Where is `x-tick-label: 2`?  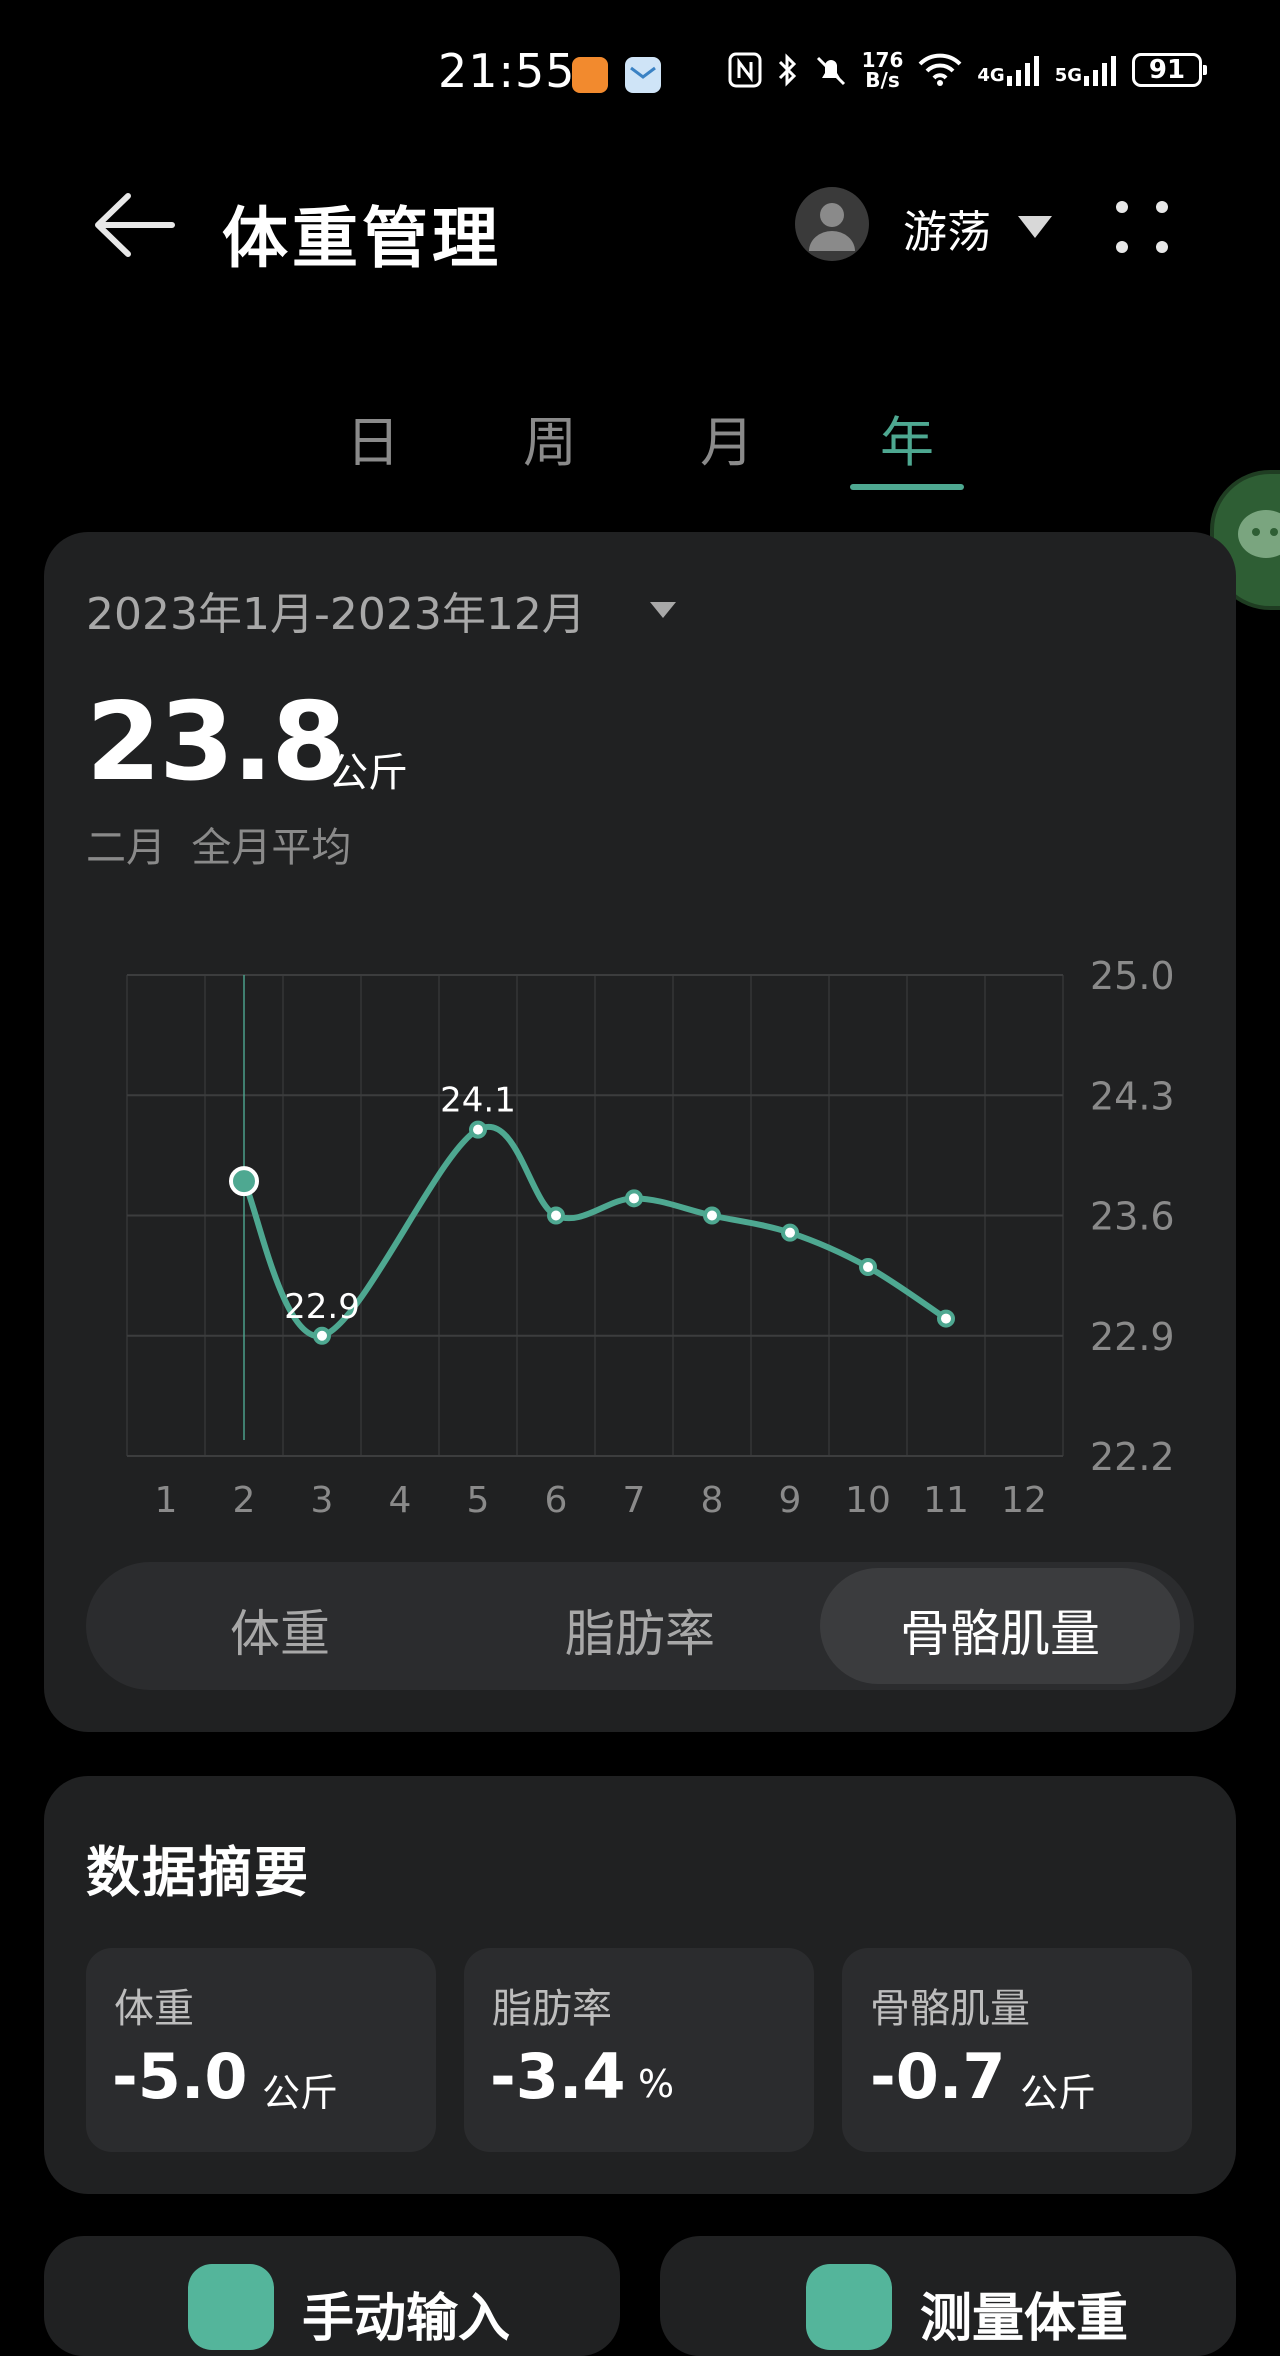
x-tick-label: 2 is located at coordinates (244, 1500).